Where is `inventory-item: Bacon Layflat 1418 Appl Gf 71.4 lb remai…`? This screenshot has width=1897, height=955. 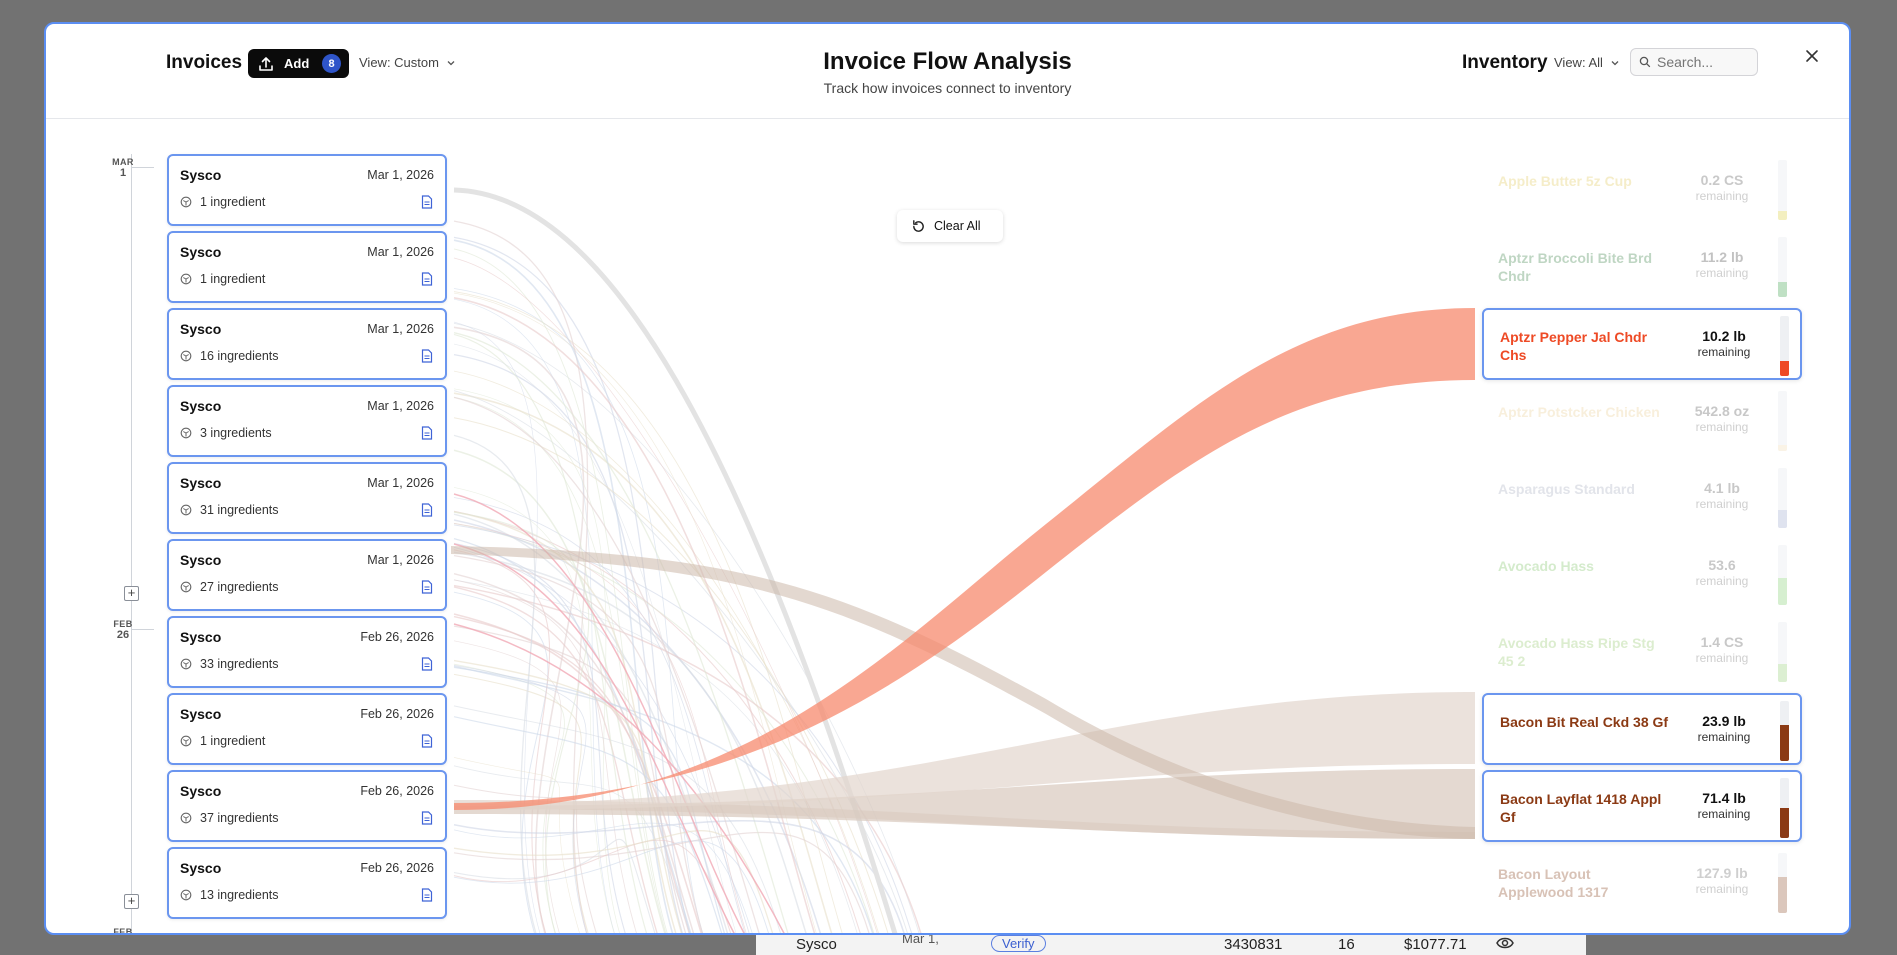 inventory-item: Bacon Layflat 1418 Appl Gf 71.4 lb remai… is located at coordinates (1642, 806).